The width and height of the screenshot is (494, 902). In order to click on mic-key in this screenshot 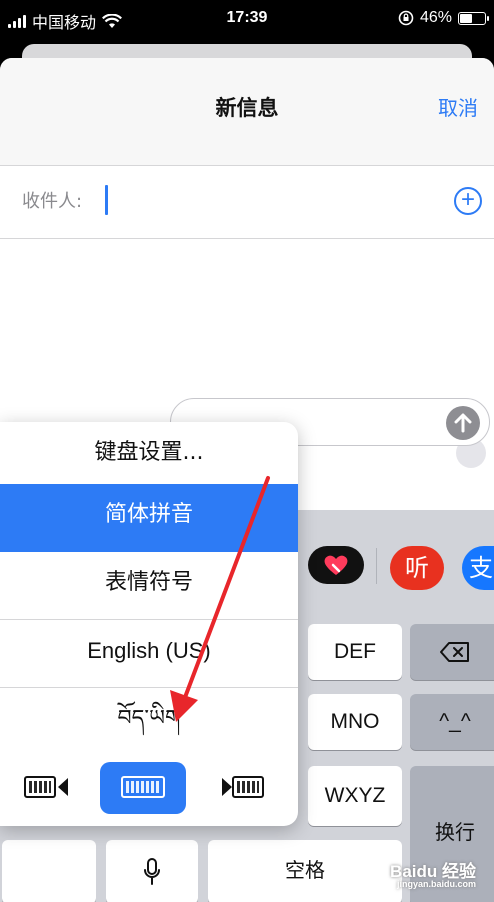, I will do `click(152, 871)`.